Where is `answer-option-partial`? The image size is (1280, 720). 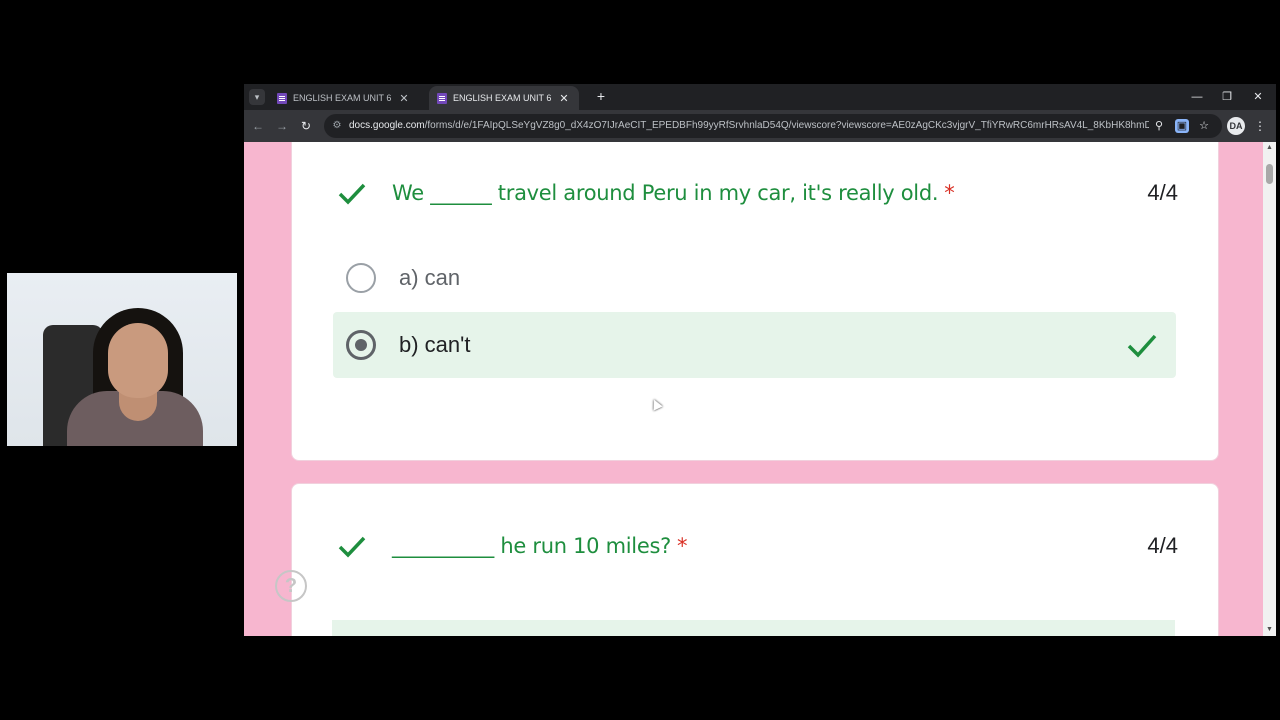 answer-option-partial is located at coordinates (753, 628).